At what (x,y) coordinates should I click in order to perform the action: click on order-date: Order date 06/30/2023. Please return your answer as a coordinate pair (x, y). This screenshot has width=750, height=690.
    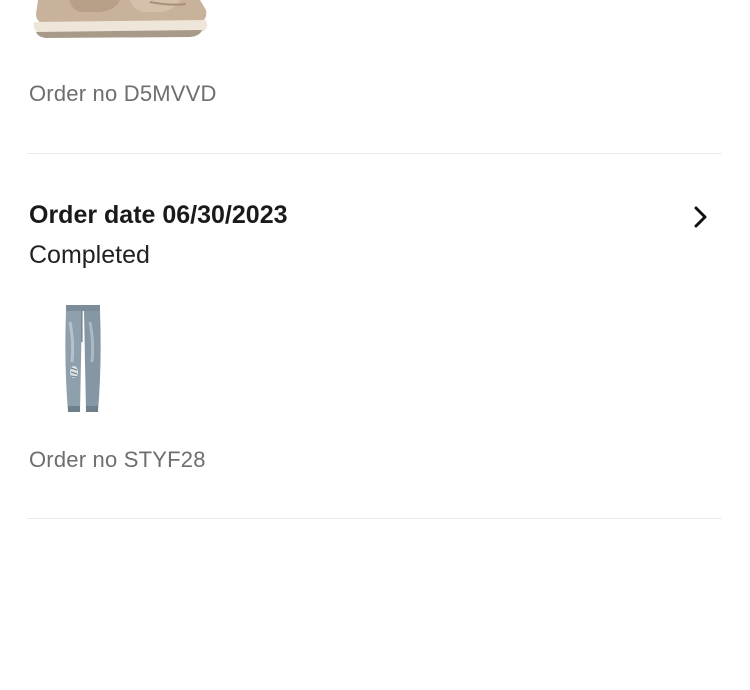
    Looking at the image, I should click on (158, 215).